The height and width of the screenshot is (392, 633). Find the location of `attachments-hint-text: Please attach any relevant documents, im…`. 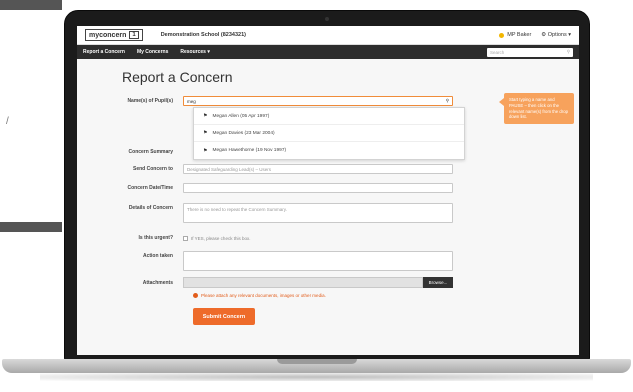

attachments-hint-text: Please attach any relevant documents, im… is located at coordinates (263, 295).